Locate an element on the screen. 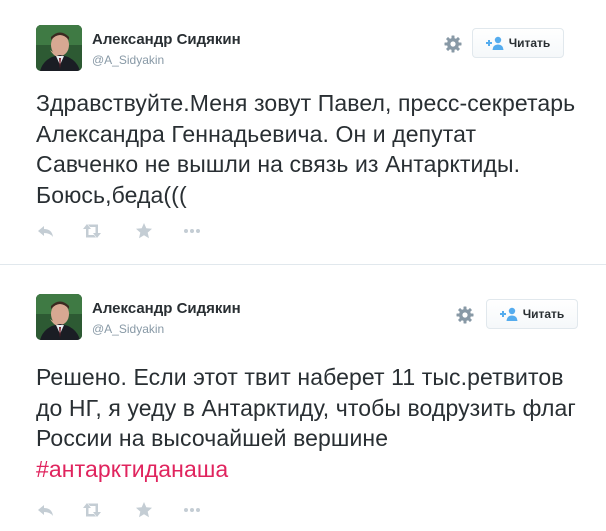 The width and height of the screenshot is (606, 531). hashtag-link: #антарктиданаша is located at coordinates (132, 469).